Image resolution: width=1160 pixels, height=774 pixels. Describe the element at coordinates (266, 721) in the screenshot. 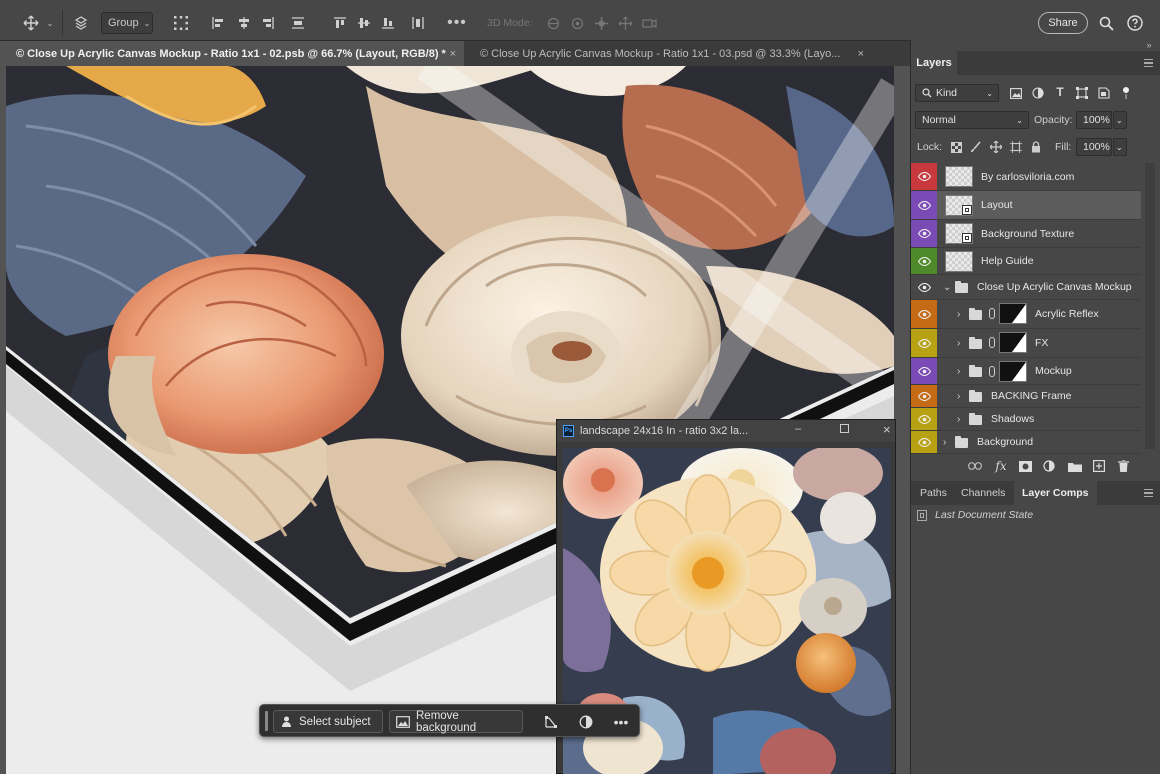

I see `drag-handle` at that location.